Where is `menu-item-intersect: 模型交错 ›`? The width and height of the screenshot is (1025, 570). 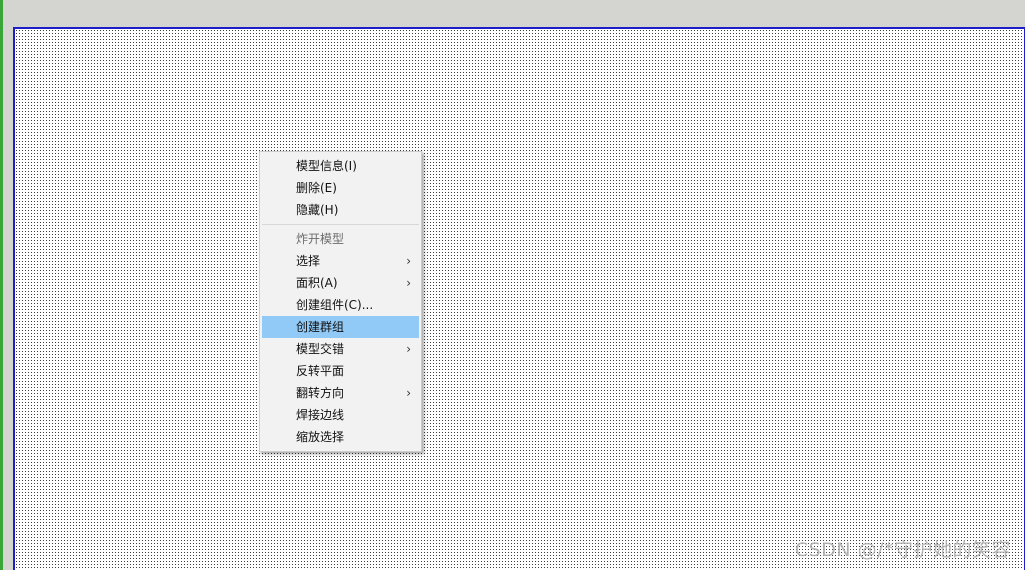 menu-item-intersect: 模型交错 › is located at coordinates (340, 349).